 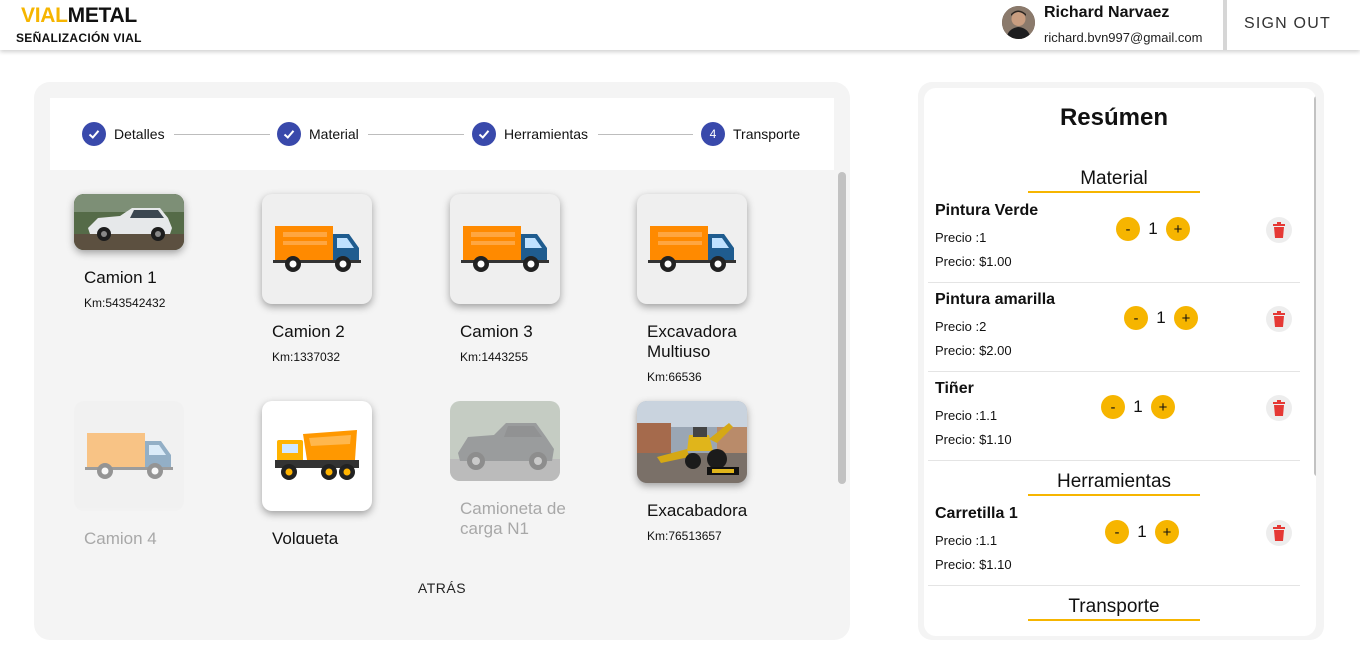 I want to click on vehicle-name: Camion 2, so click(x=308, y=331).